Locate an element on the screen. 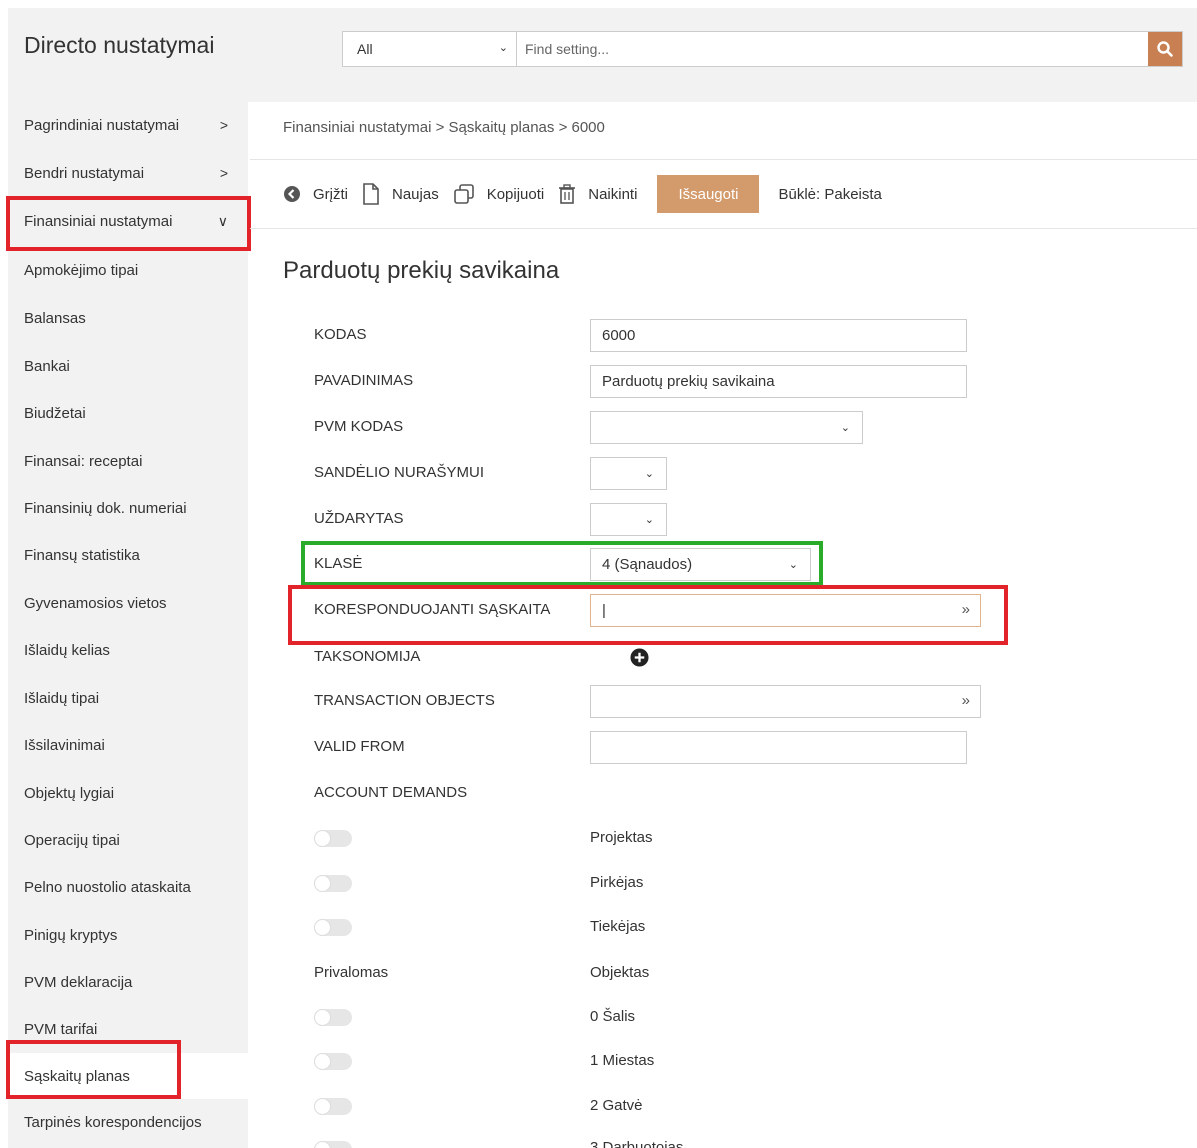 The height and width of the screenshot is (1148, 1197). demand-label: 1 Miestas is located at coordinates (622, 1060).